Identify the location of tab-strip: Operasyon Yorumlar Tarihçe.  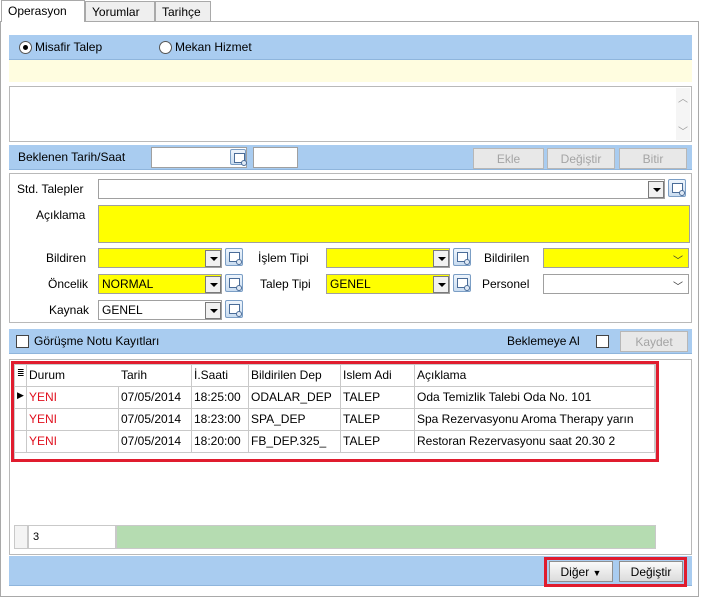
(350, 11).